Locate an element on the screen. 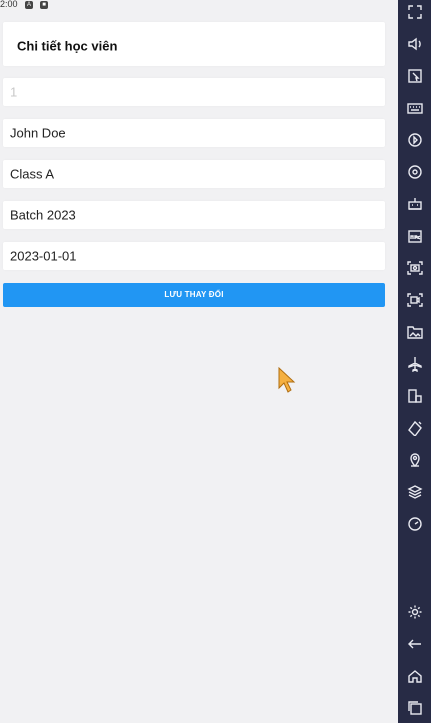 This screenshot has height=723, width=431. page-title: Chi tiết học viên is located at coordinates (67, 46).